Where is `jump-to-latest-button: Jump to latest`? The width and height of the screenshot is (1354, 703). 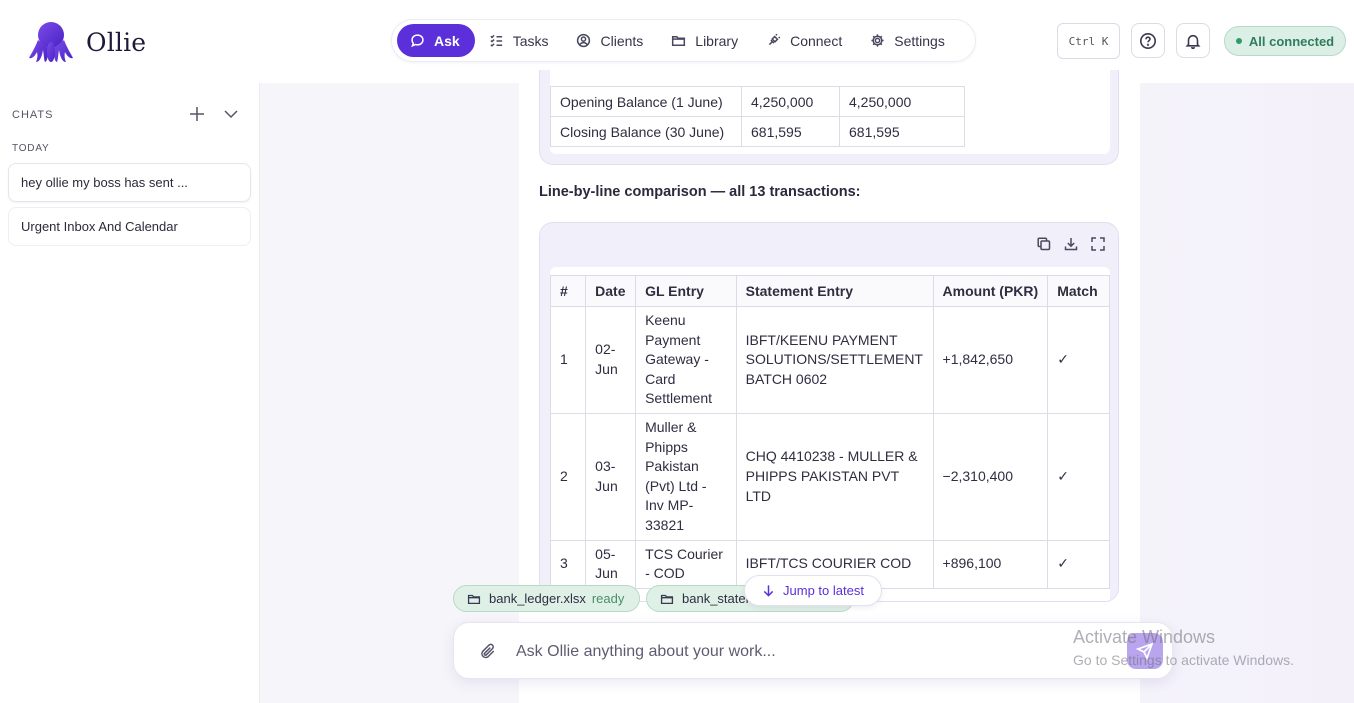
jump-to-latest-button: Jump to latest is located at coordinates (813, 590).